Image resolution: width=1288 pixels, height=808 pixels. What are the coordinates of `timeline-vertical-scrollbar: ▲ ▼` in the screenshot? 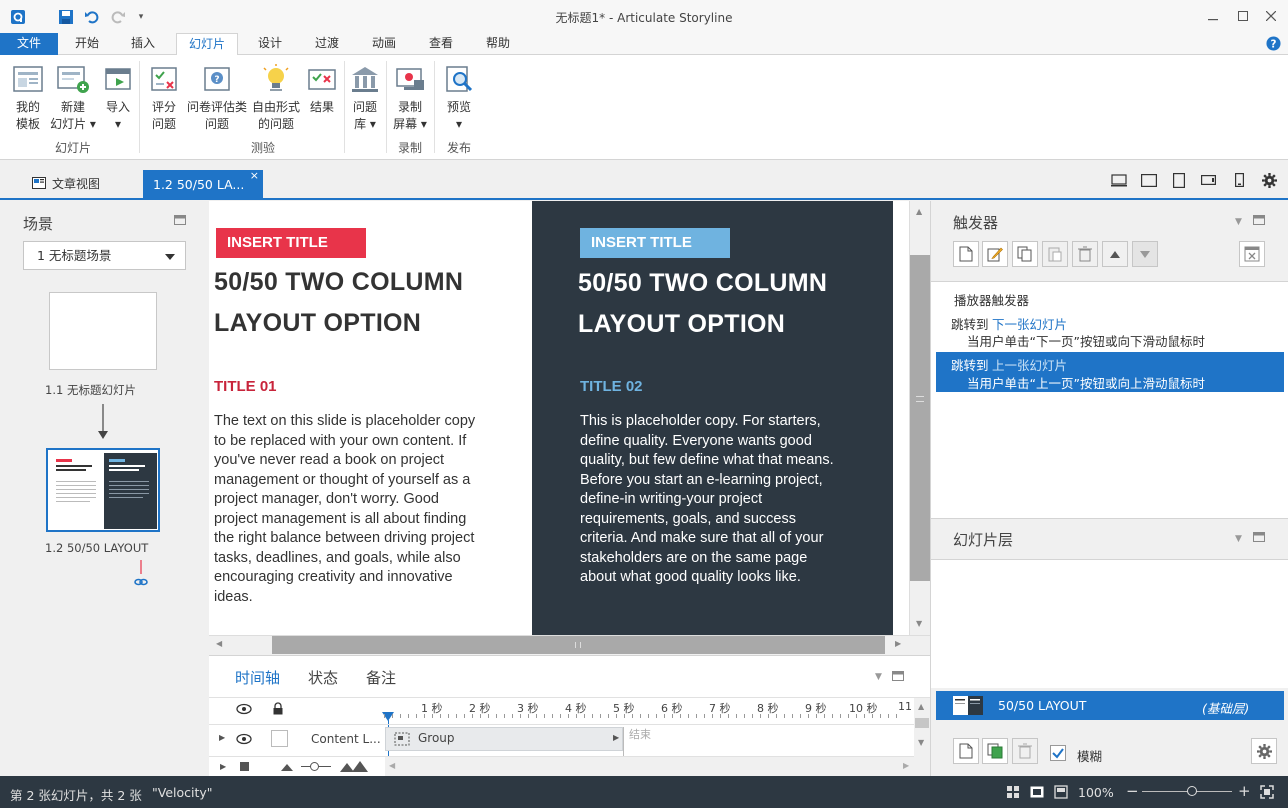 It's located at (922, 737).